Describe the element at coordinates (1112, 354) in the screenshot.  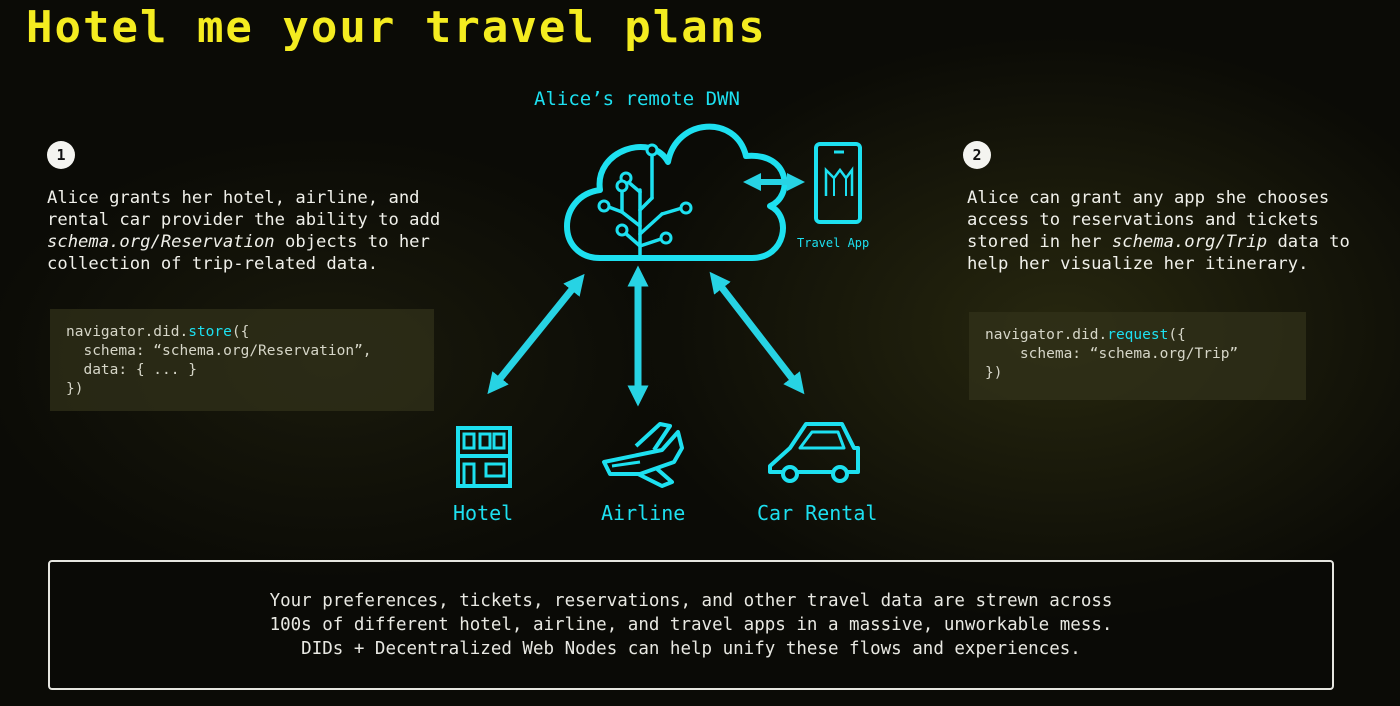
I see `code-line: schema: “schema.org/Trip”` at that location.